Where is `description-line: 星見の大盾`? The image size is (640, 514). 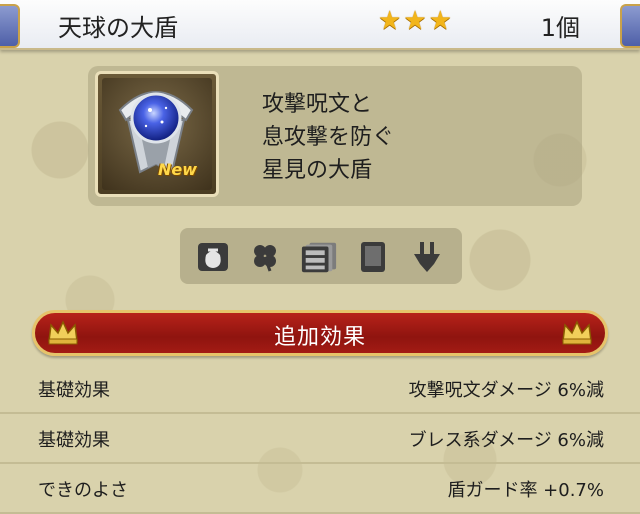
description-line: 星見の大盾 is located at coordinates (317, 170).